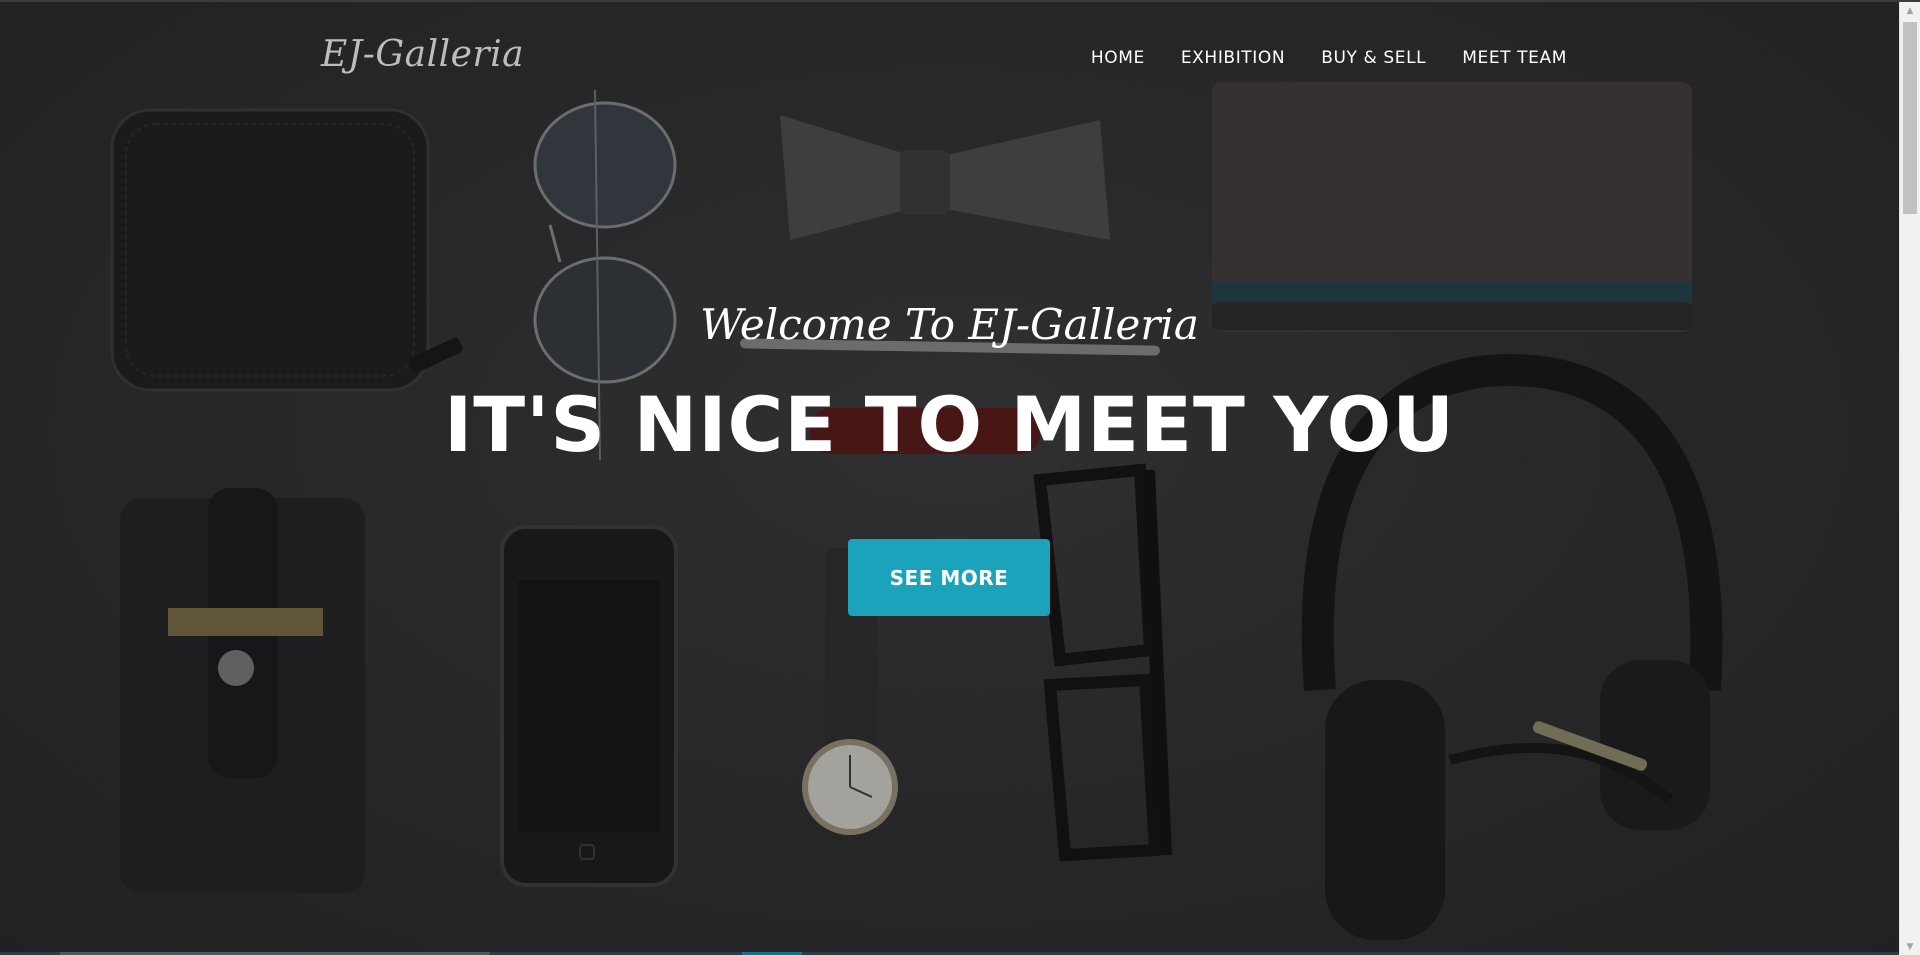 This screenshot has height=955, width=1920. Describe the element at coordinates (960, 1) in the screenshot. I see `window-top-border` at that location.